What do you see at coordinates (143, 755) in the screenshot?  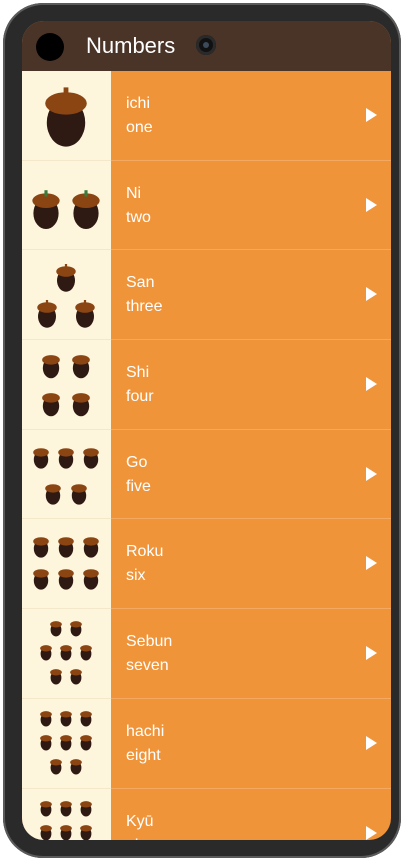 I see `english-label: eight` at bounding box center [143, 755].